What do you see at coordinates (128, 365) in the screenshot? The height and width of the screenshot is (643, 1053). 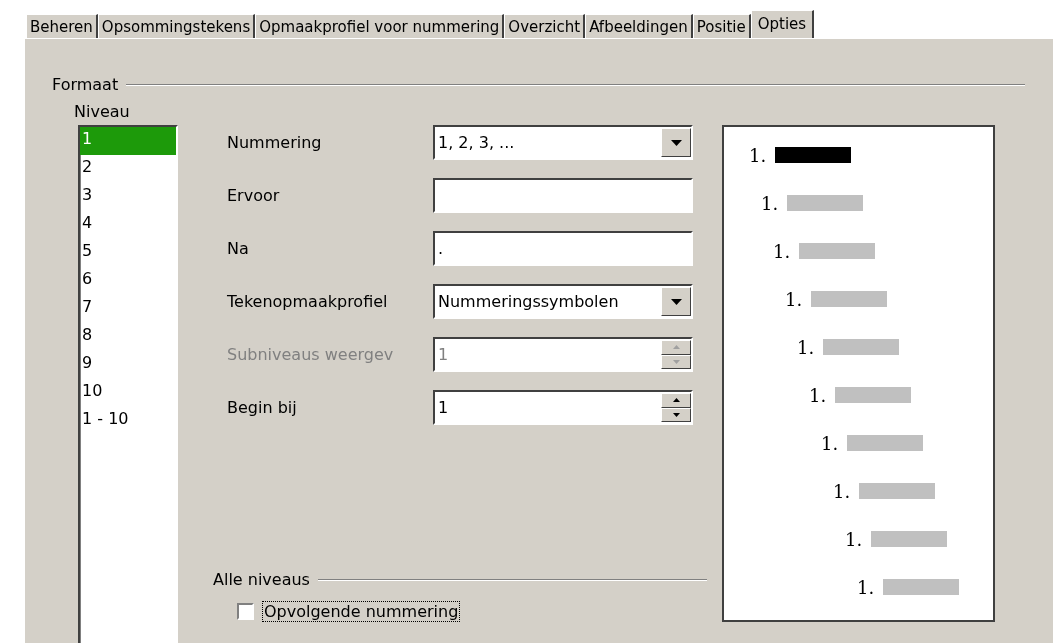 I see `level-item: 9` at bounding box center [128, 365].